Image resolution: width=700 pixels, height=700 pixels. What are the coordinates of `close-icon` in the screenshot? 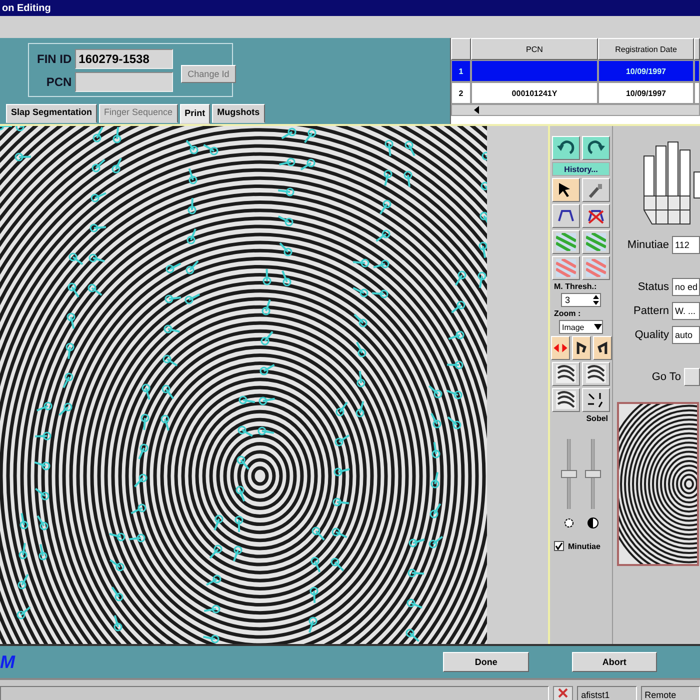 It's located at (563, 693).